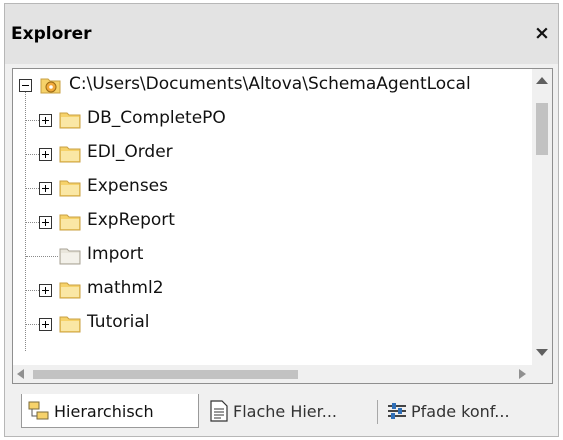  What do you see at coordinates (70, 256) in the screenshot?
I see `folder-empty-icon` at bounding box center [70, 256].